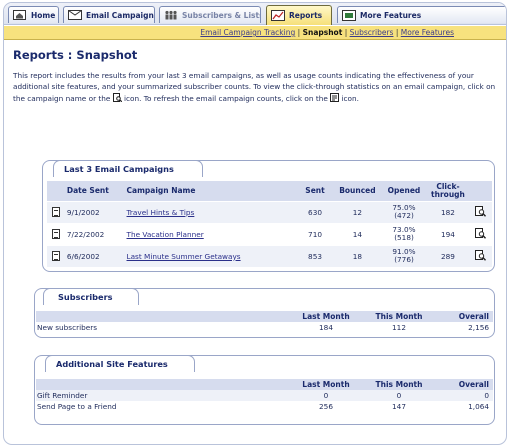 The width and height of the screenshot is (510, 448). I want to click on tab-home: Home, so click(33, 14).